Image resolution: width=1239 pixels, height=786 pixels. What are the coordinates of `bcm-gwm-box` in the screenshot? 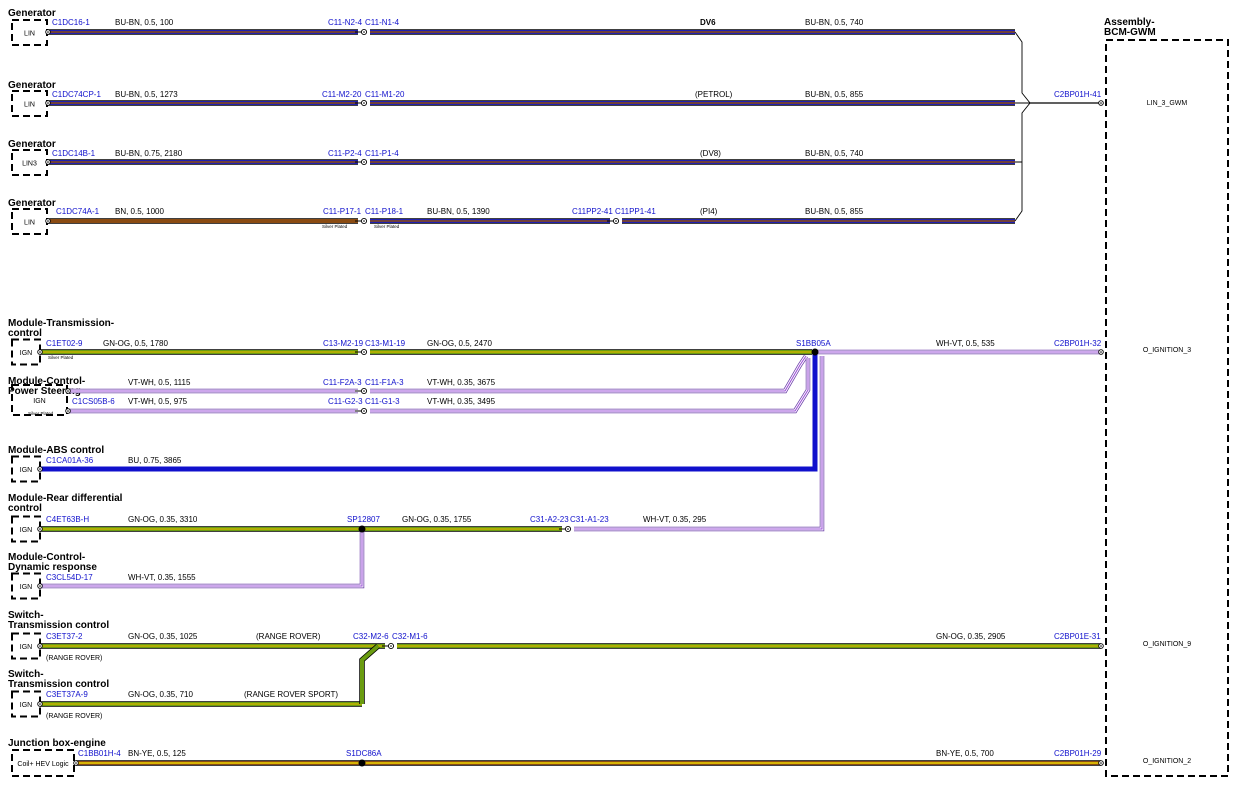 It's located at (1167, 408).